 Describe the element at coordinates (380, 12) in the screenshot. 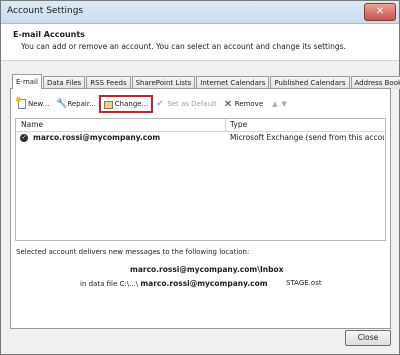

I see `window-close-button: ✕` at that location.